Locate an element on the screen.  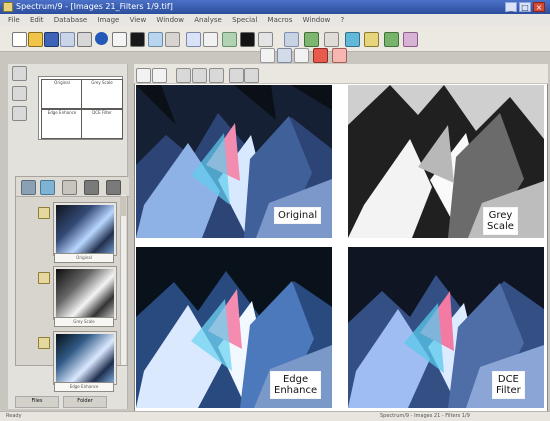
export-icon is located at coordinates (311, 39).